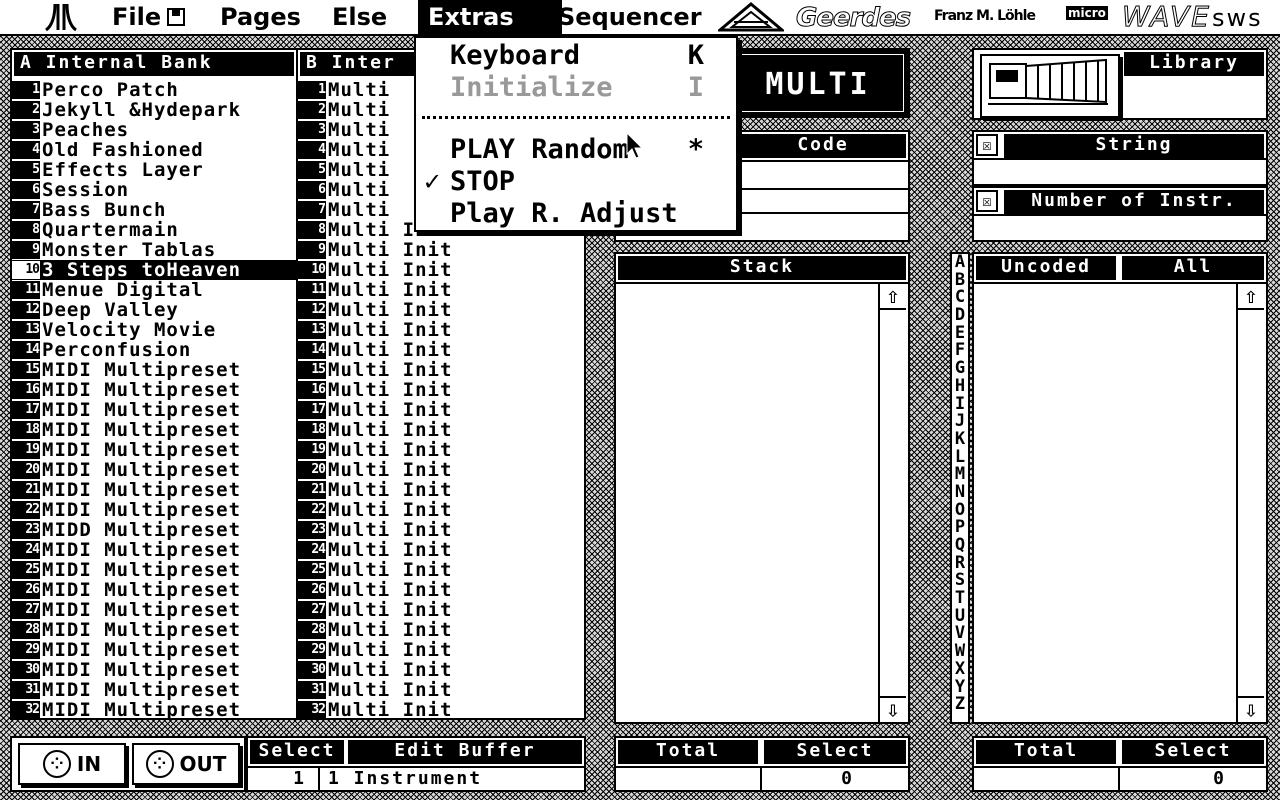  I want to click on stack-scrollbar: ⇧ ⇩, so click(893, 503).